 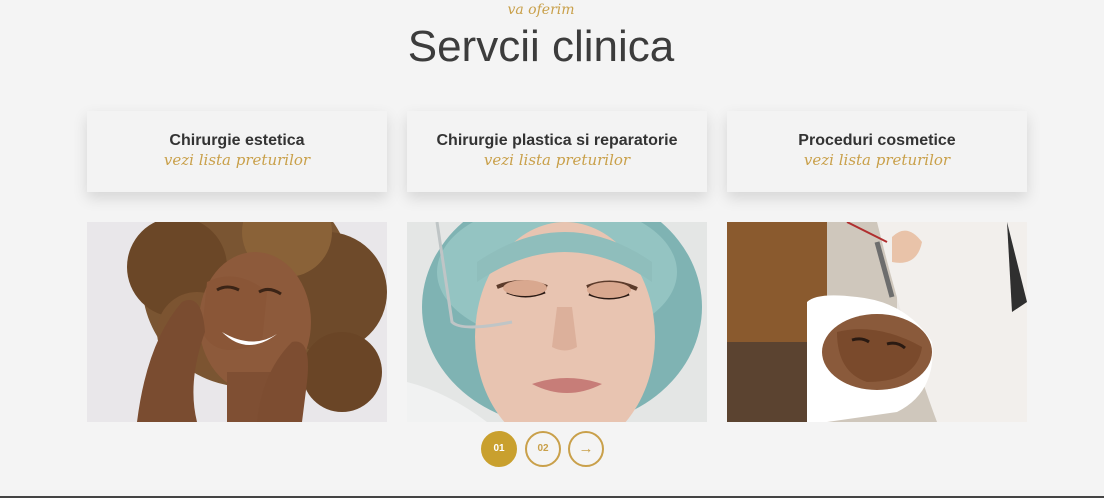 I want to click on service-photo-plastica, so click(x=557, y=322).